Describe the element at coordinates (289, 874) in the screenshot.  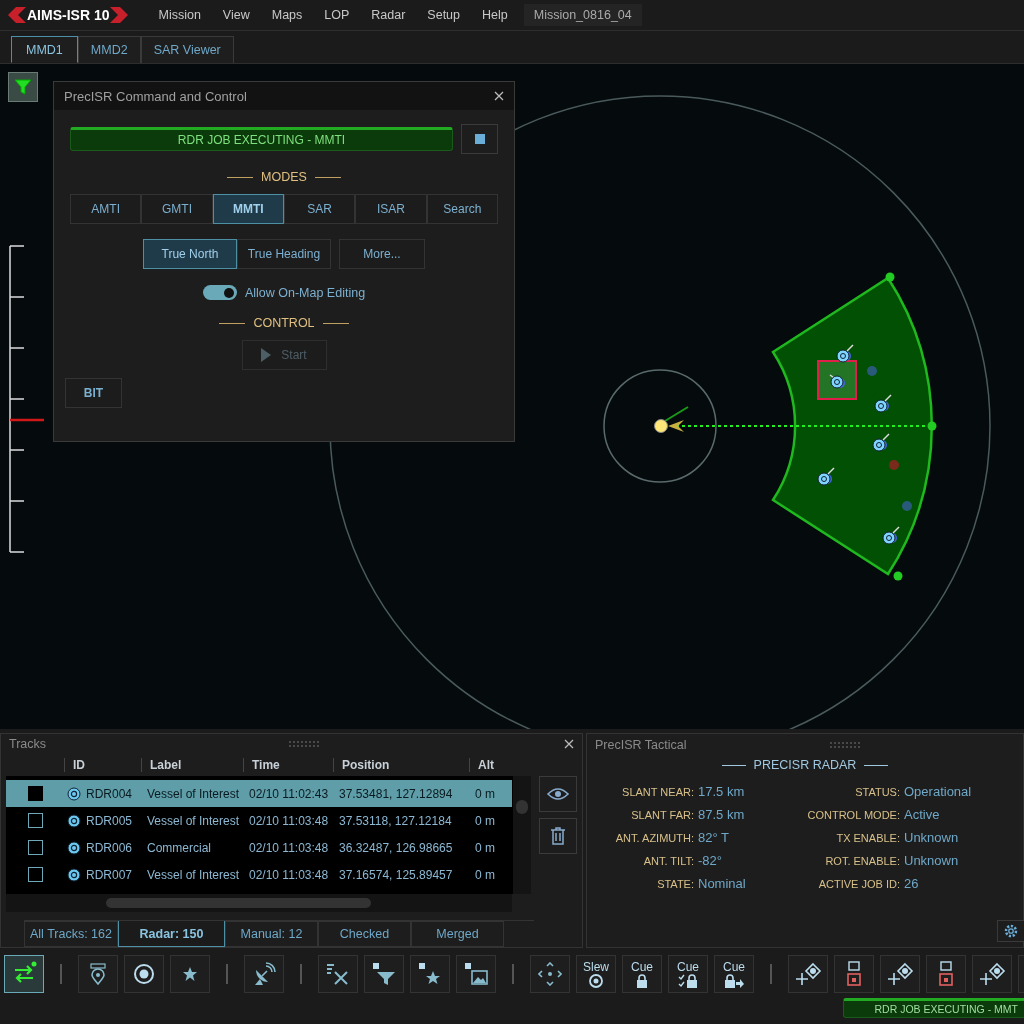
I see `table-cell-text: 02/10 11:03:48` at that location.